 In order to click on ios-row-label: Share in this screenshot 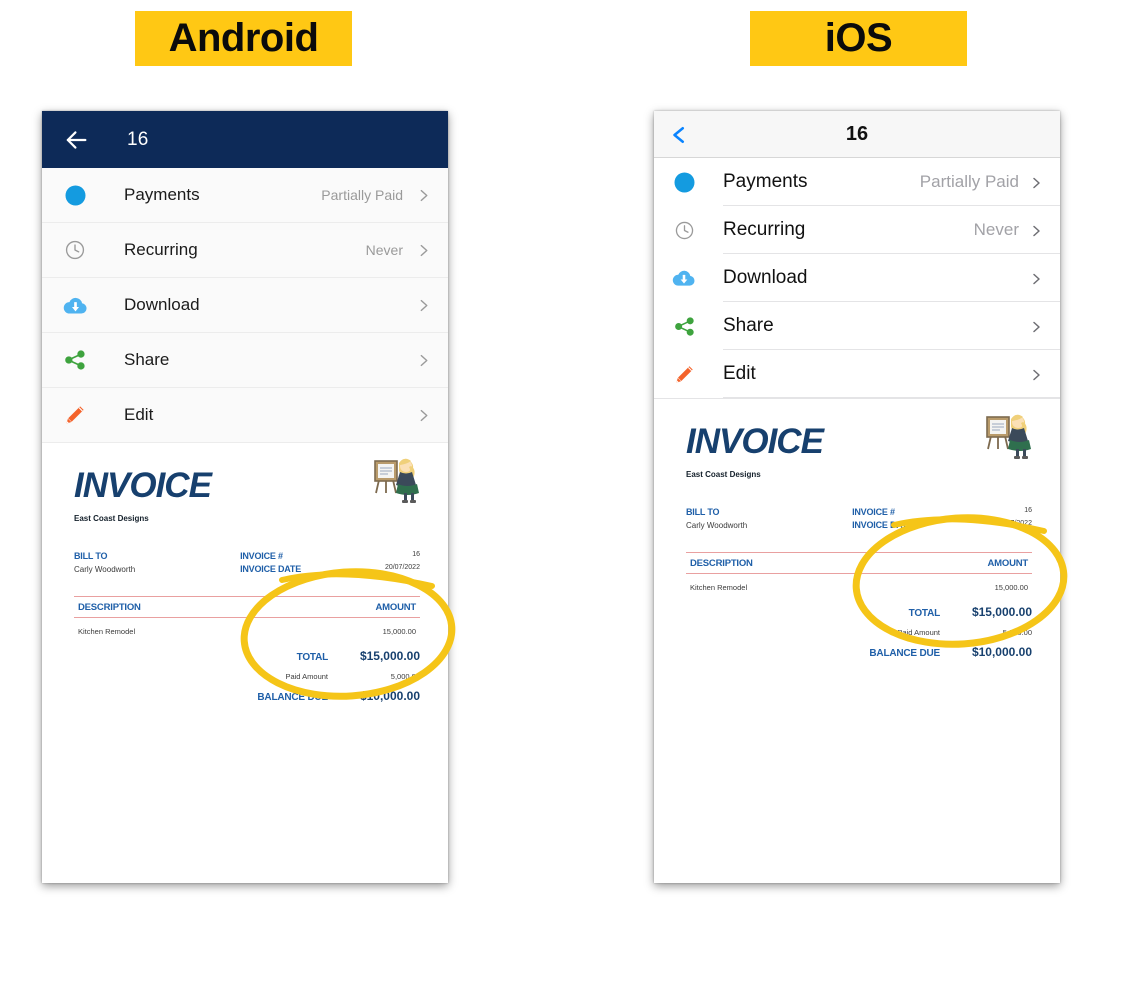, I will do `click(748, 325)`.